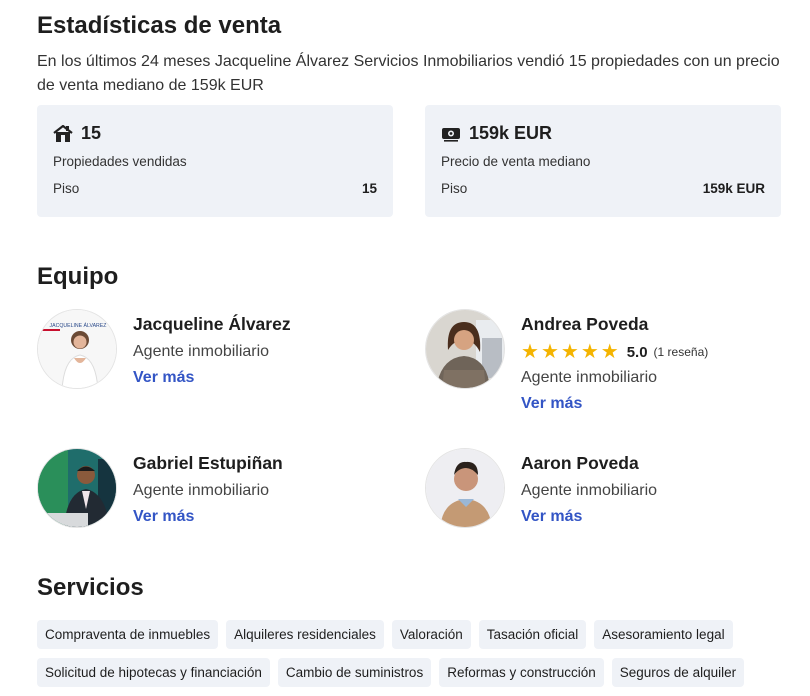 The image size is (810, 696). I want to click on service-tag: Asesoramiento legal, so click(663, 634).